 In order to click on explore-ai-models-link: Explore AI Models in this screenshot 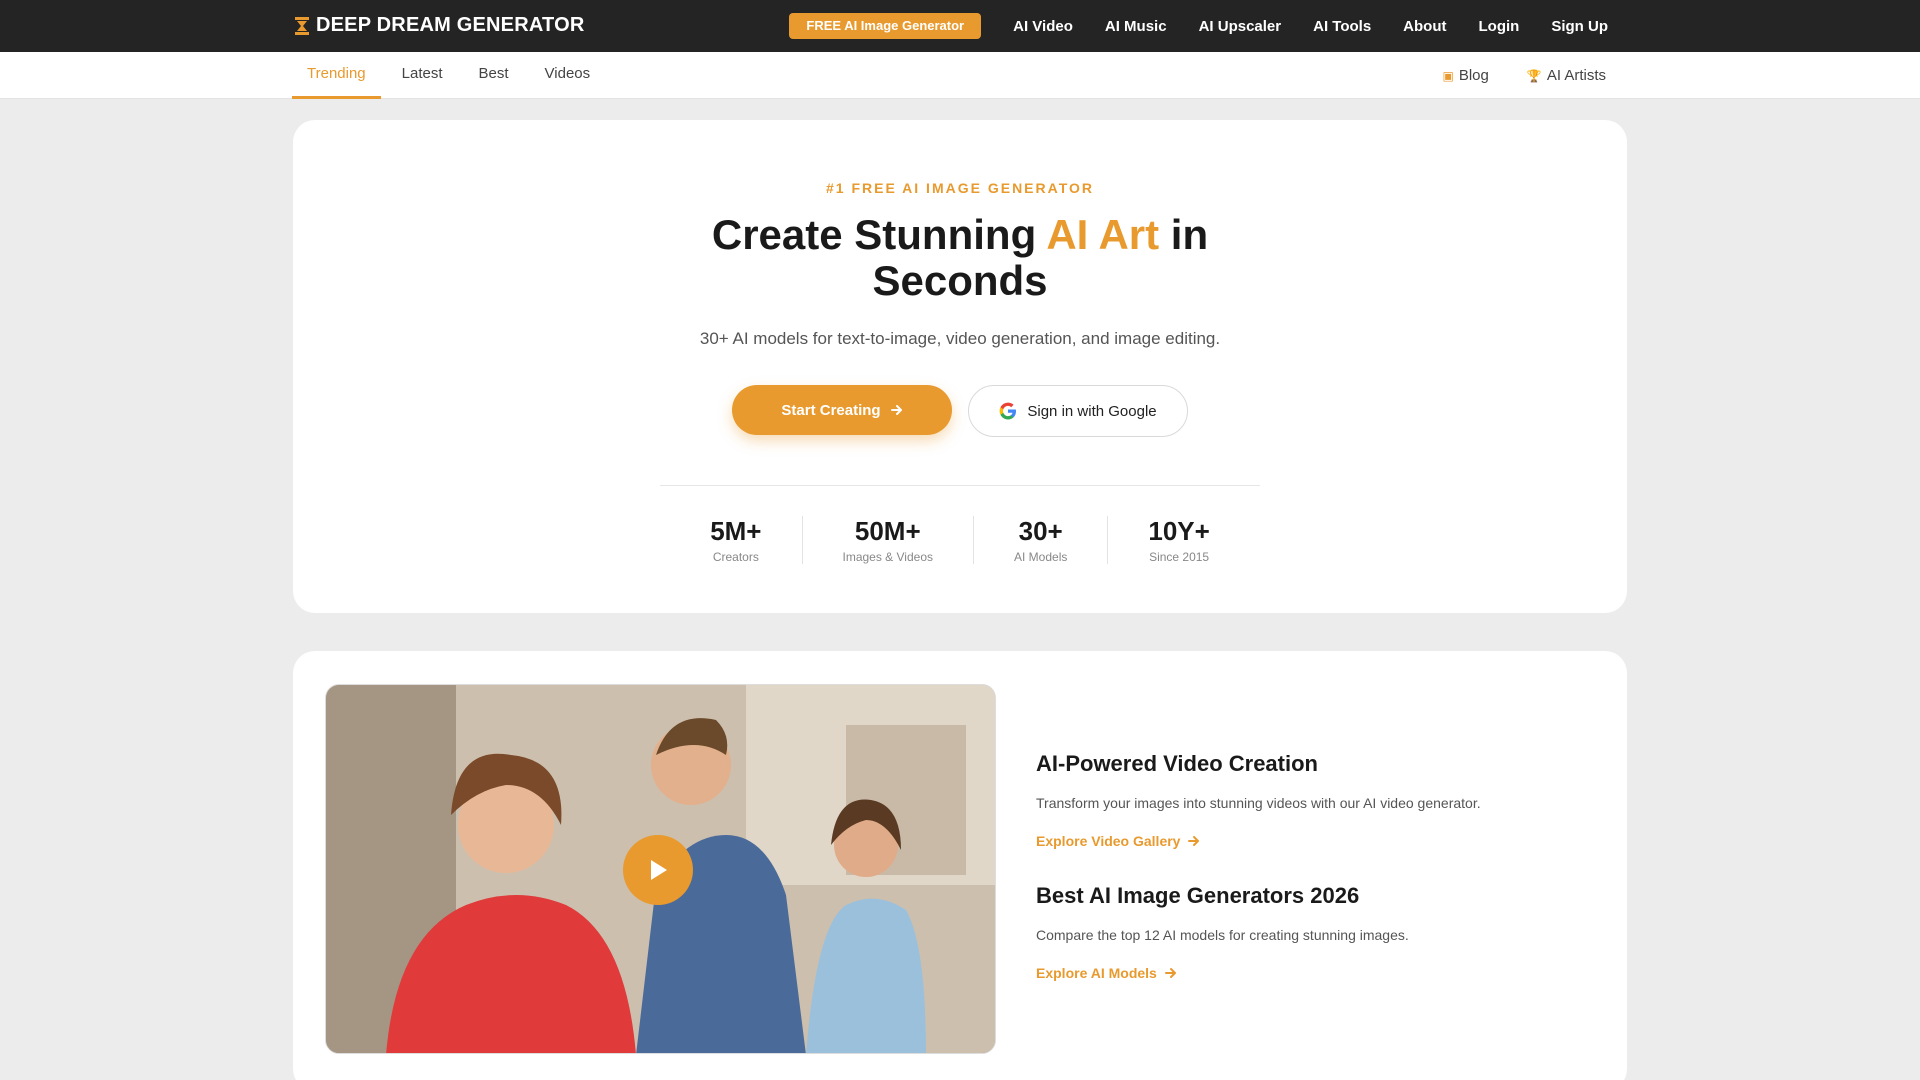, I will do `click(1296, 973)`.